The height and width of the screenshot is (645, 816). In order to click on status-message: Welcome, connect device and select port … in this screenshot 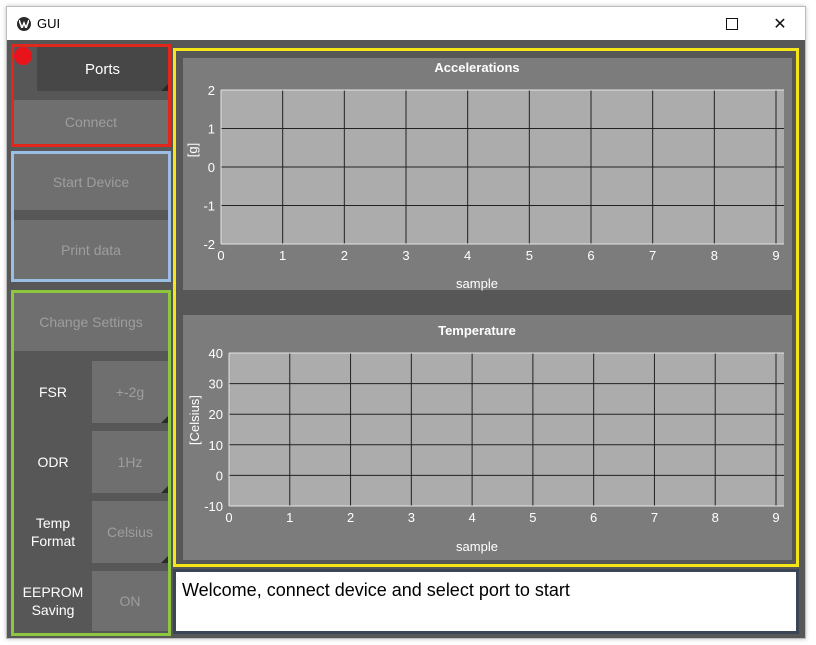, I will do `click(376, 590)`.